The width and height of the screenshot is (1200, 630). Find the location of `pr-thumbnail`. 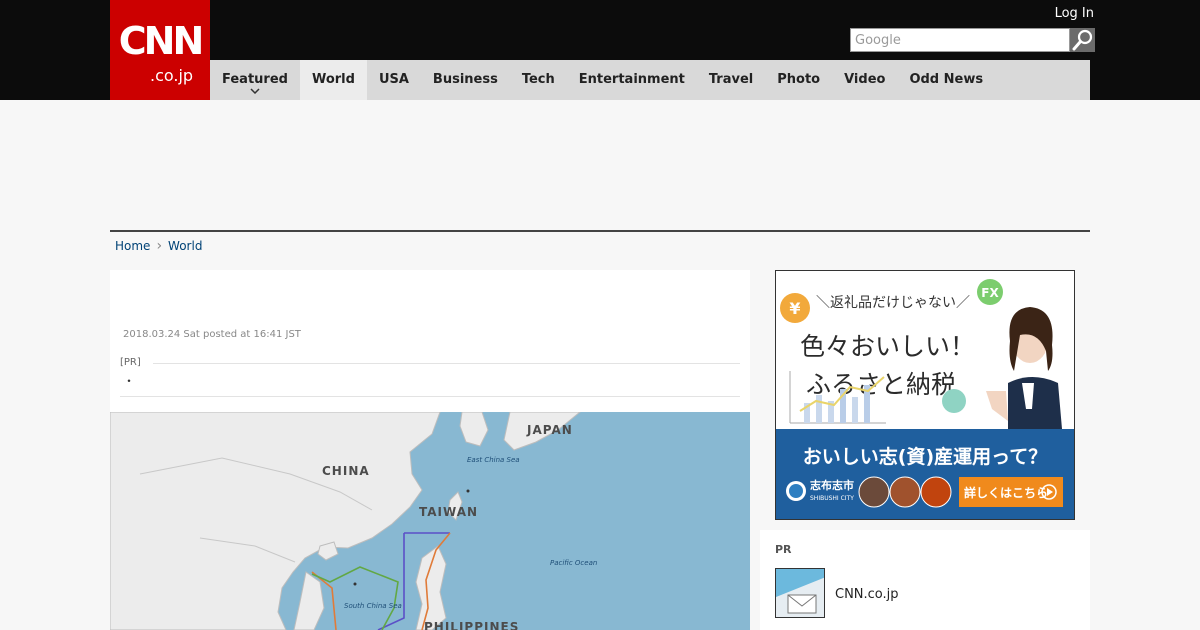

pr-thumbnail is located at coordinates (800, 593).